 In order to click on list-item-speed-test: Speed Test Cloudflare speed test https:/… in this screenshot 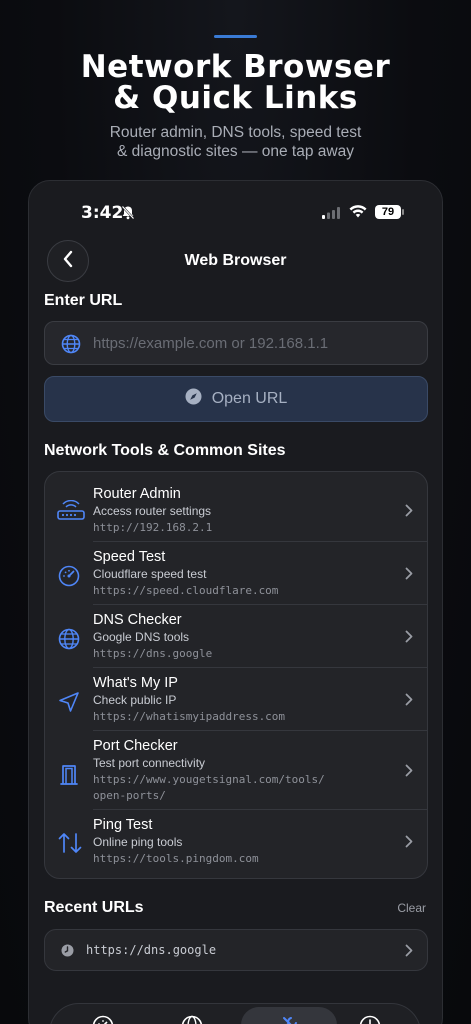, I will do `click(236, 577)`.